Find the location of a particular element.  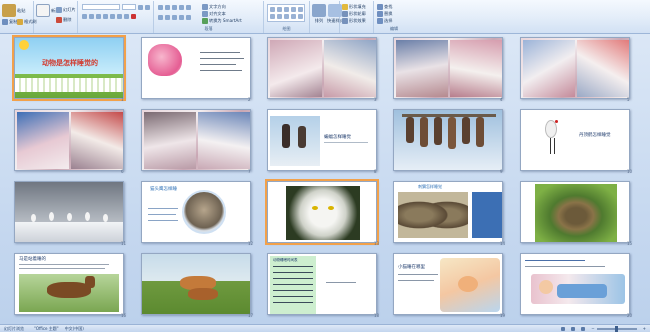

slideshow-icon is located at coordinates (583, 328).